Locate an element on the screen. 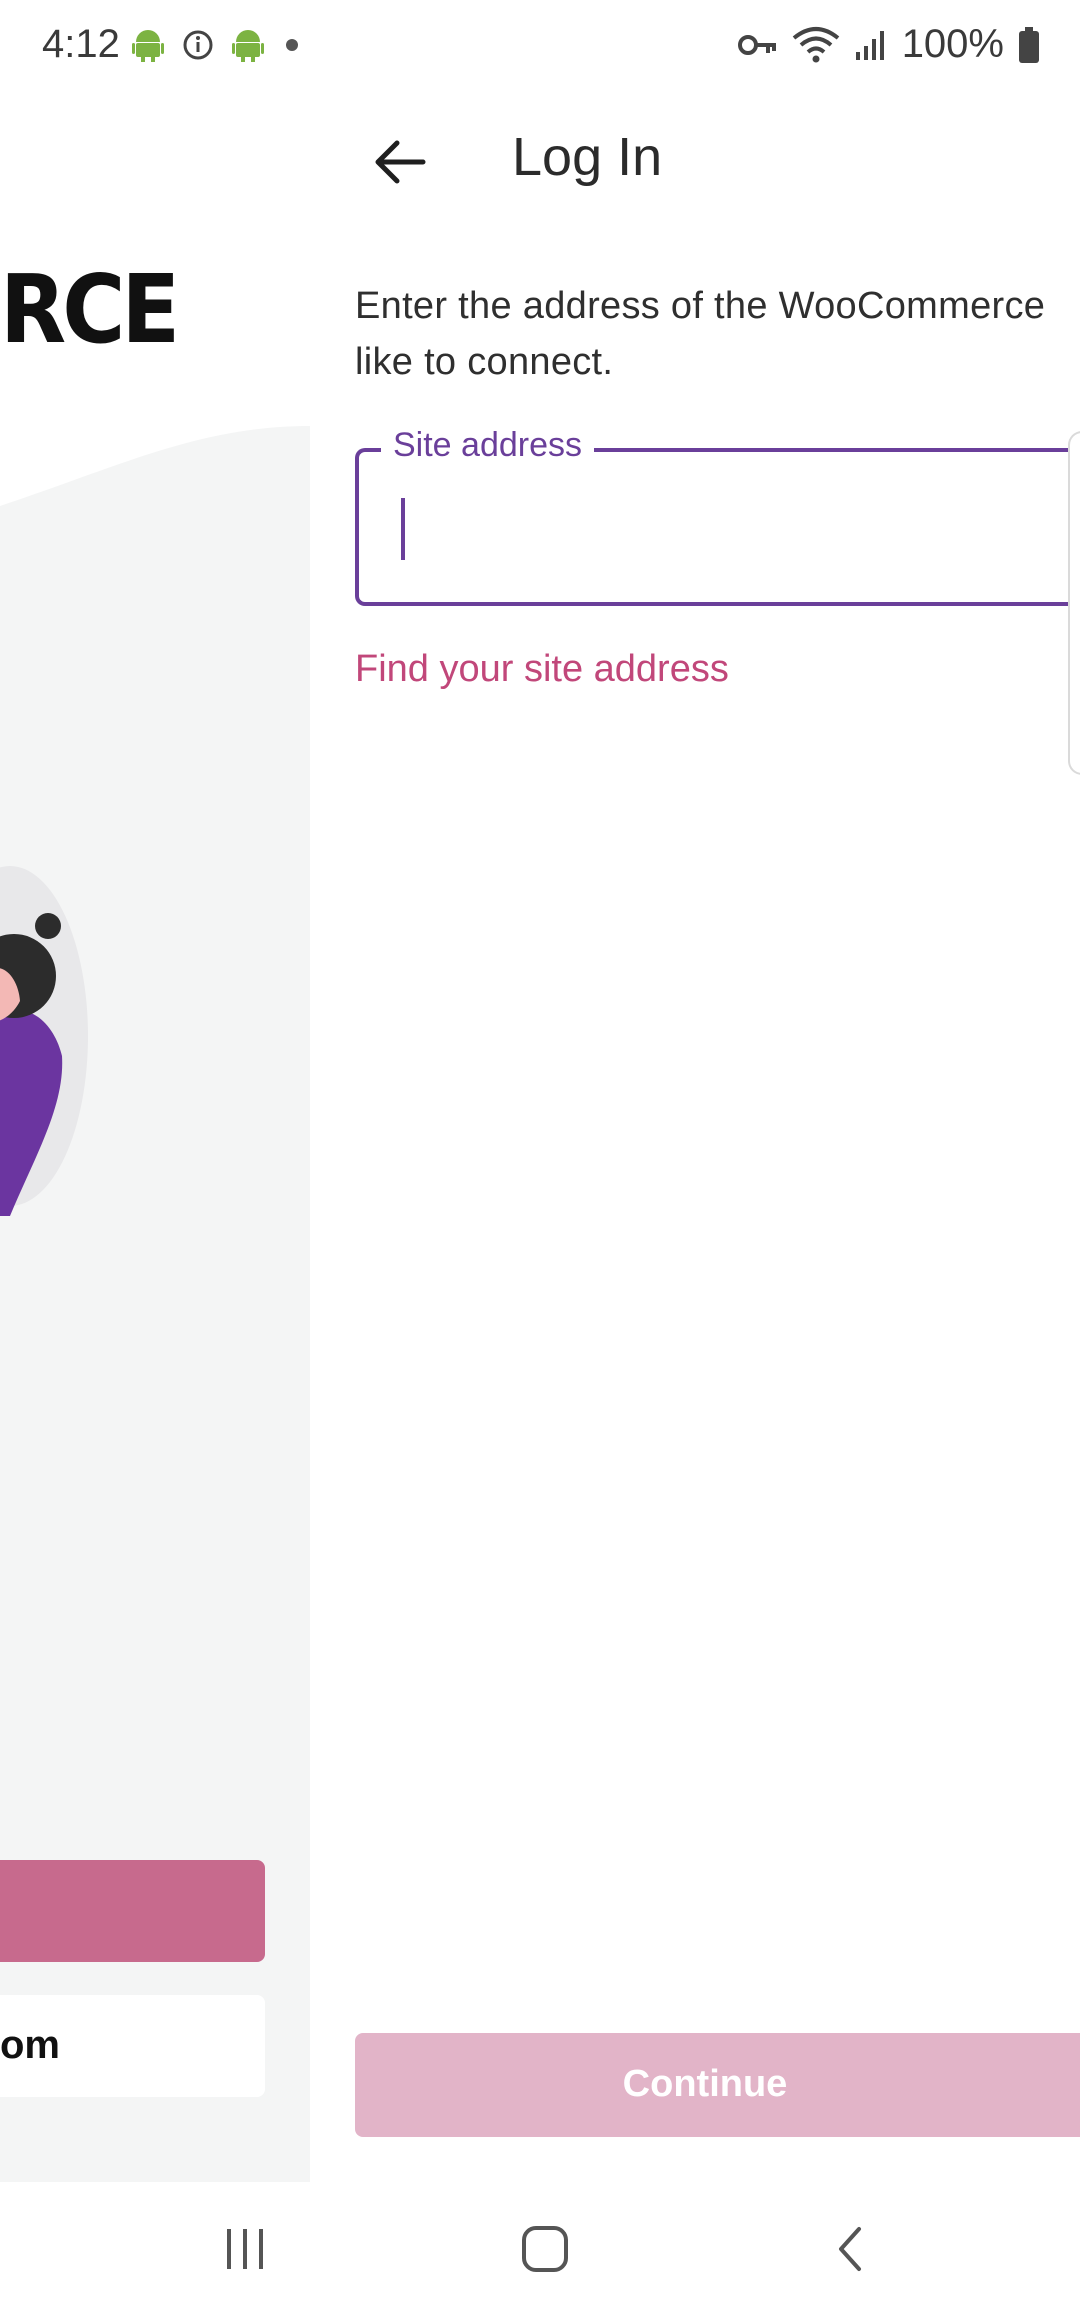 The width and height of the screenshot is (1080, 2316). home-icon is located at coordinates (545, 2249).